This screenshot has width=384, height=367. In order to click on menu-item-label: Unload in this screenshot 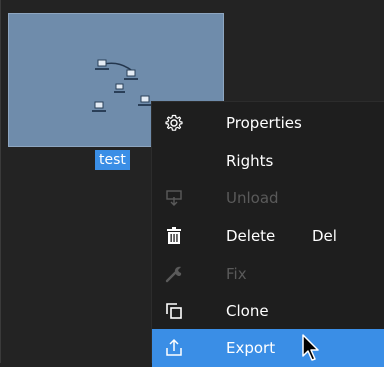, I will do `click(252, 198)`.